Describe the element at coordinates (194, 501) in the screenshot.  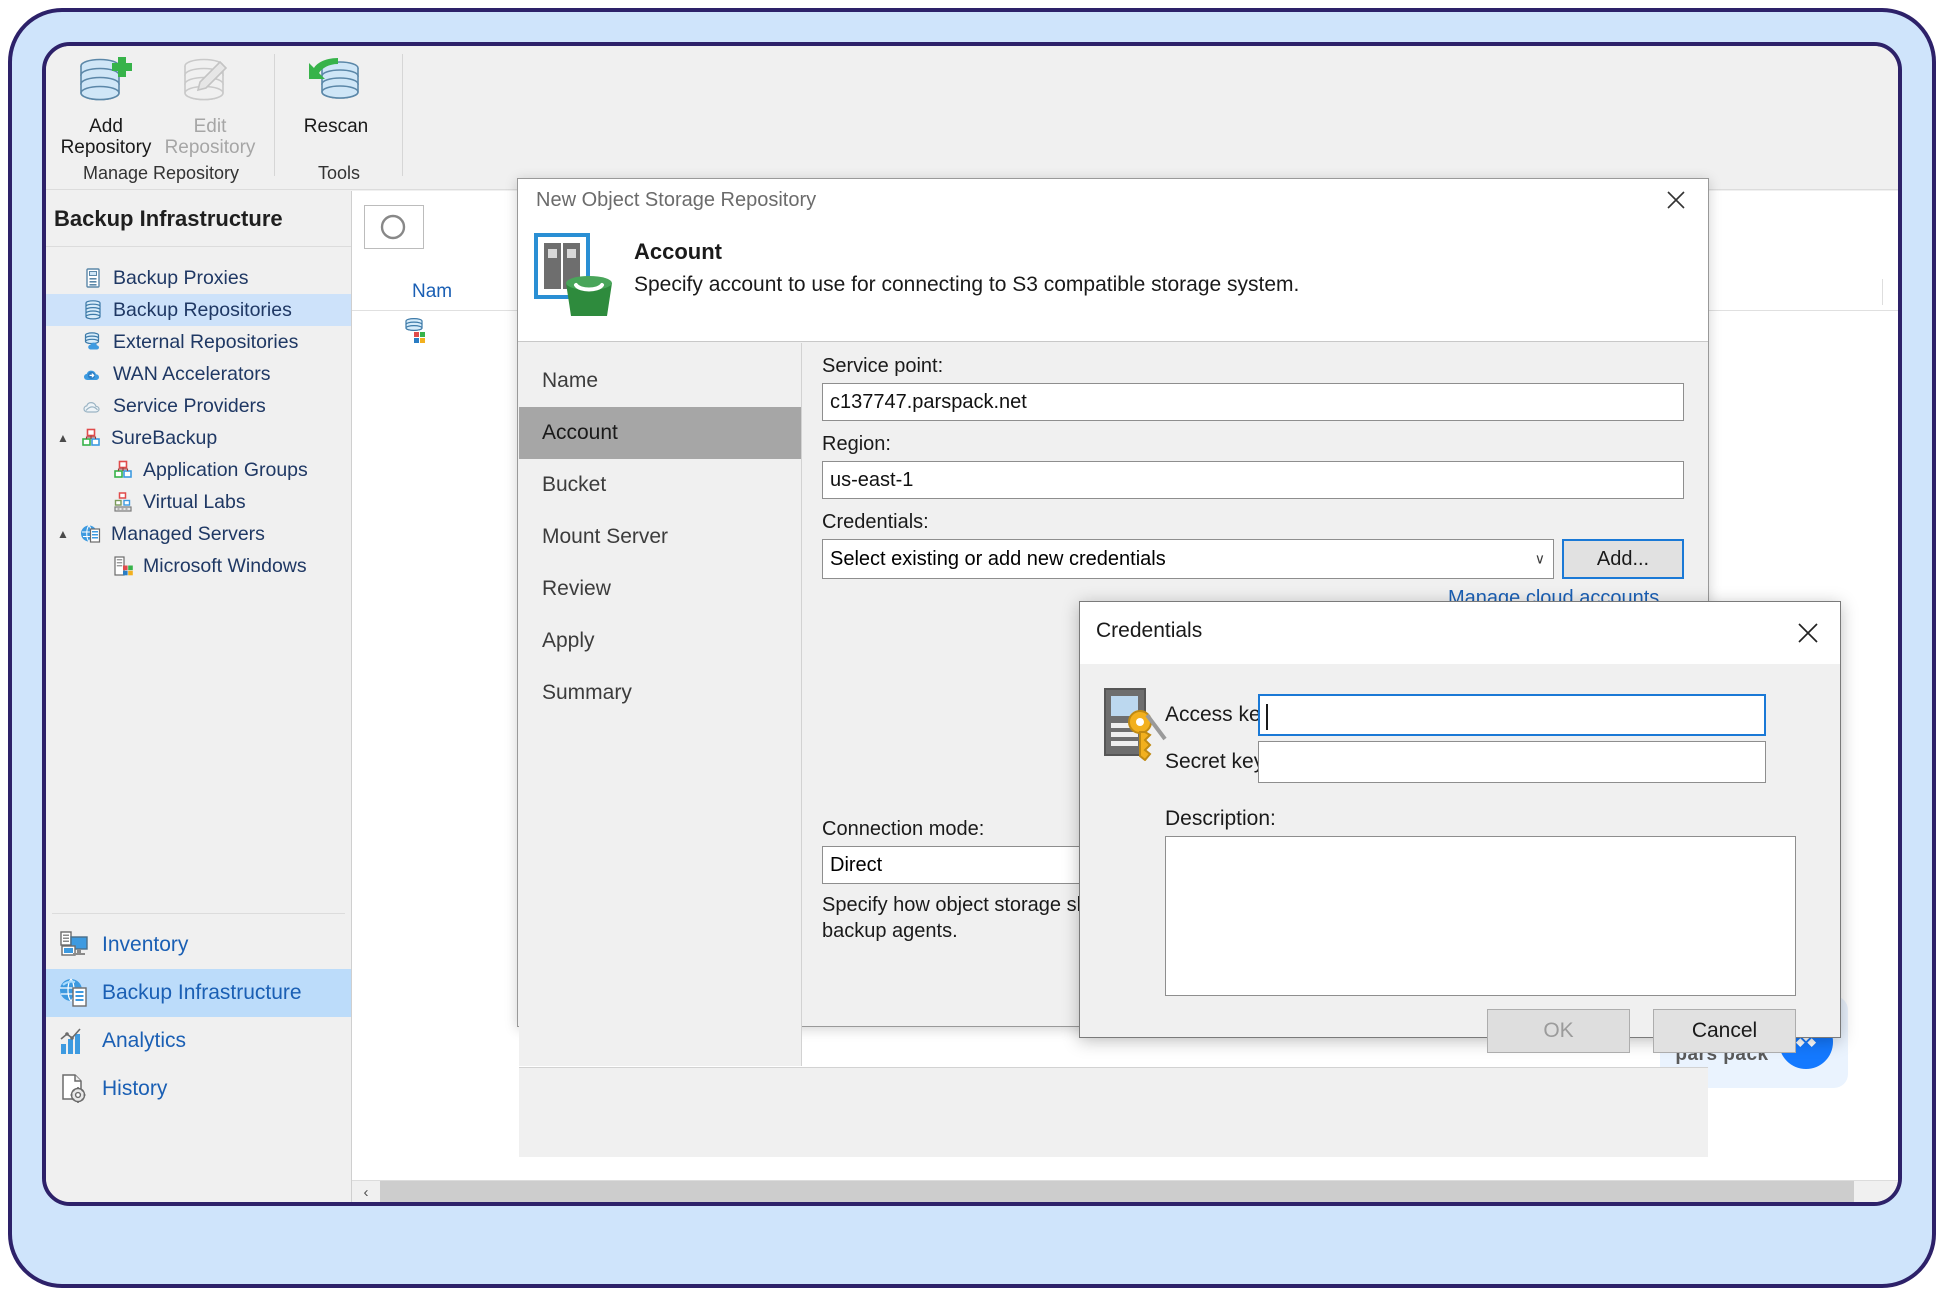
I see `tree-item-label: Virtual Labs` at that location.